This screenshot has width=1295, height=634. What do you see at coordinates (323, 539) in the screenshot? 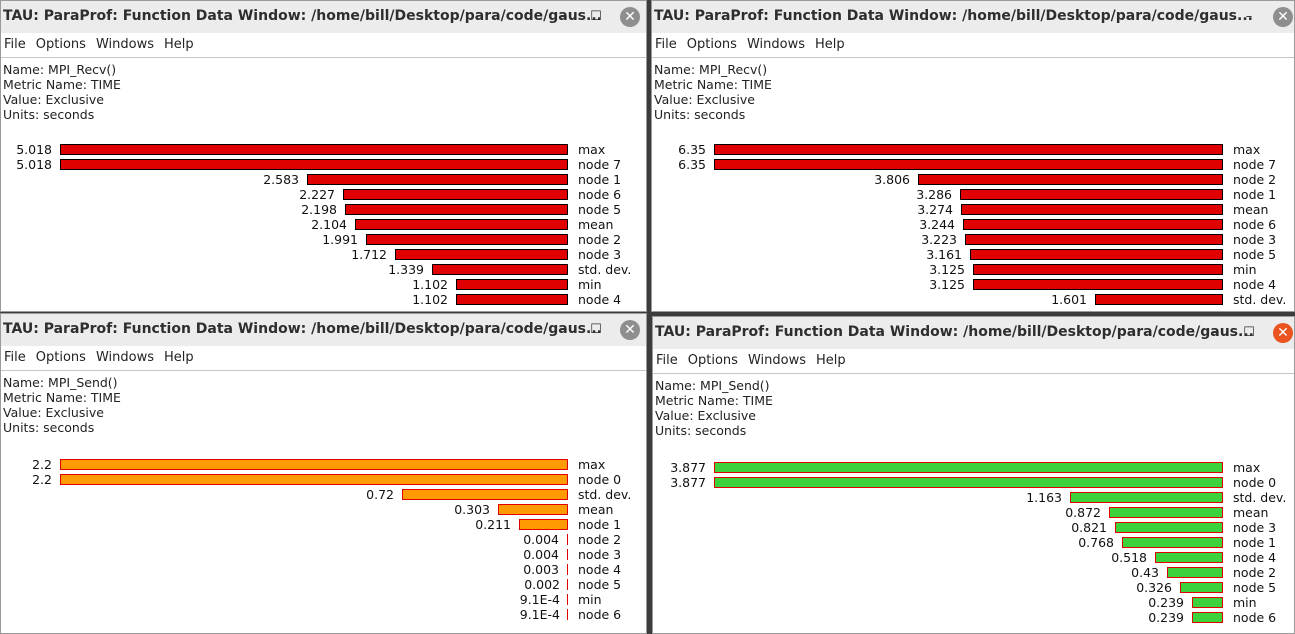
I see `bar-row: 0.004 node 2` at bounding box center [323, 539].